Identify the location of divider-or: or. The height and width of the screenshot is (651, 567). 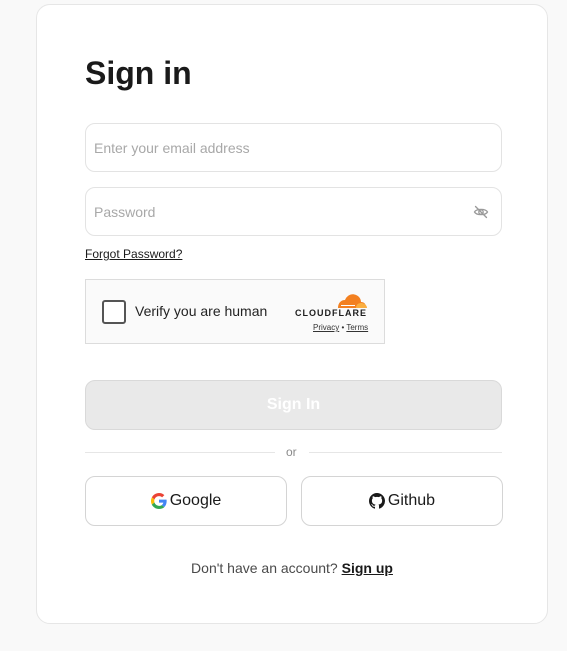
(291, 452).